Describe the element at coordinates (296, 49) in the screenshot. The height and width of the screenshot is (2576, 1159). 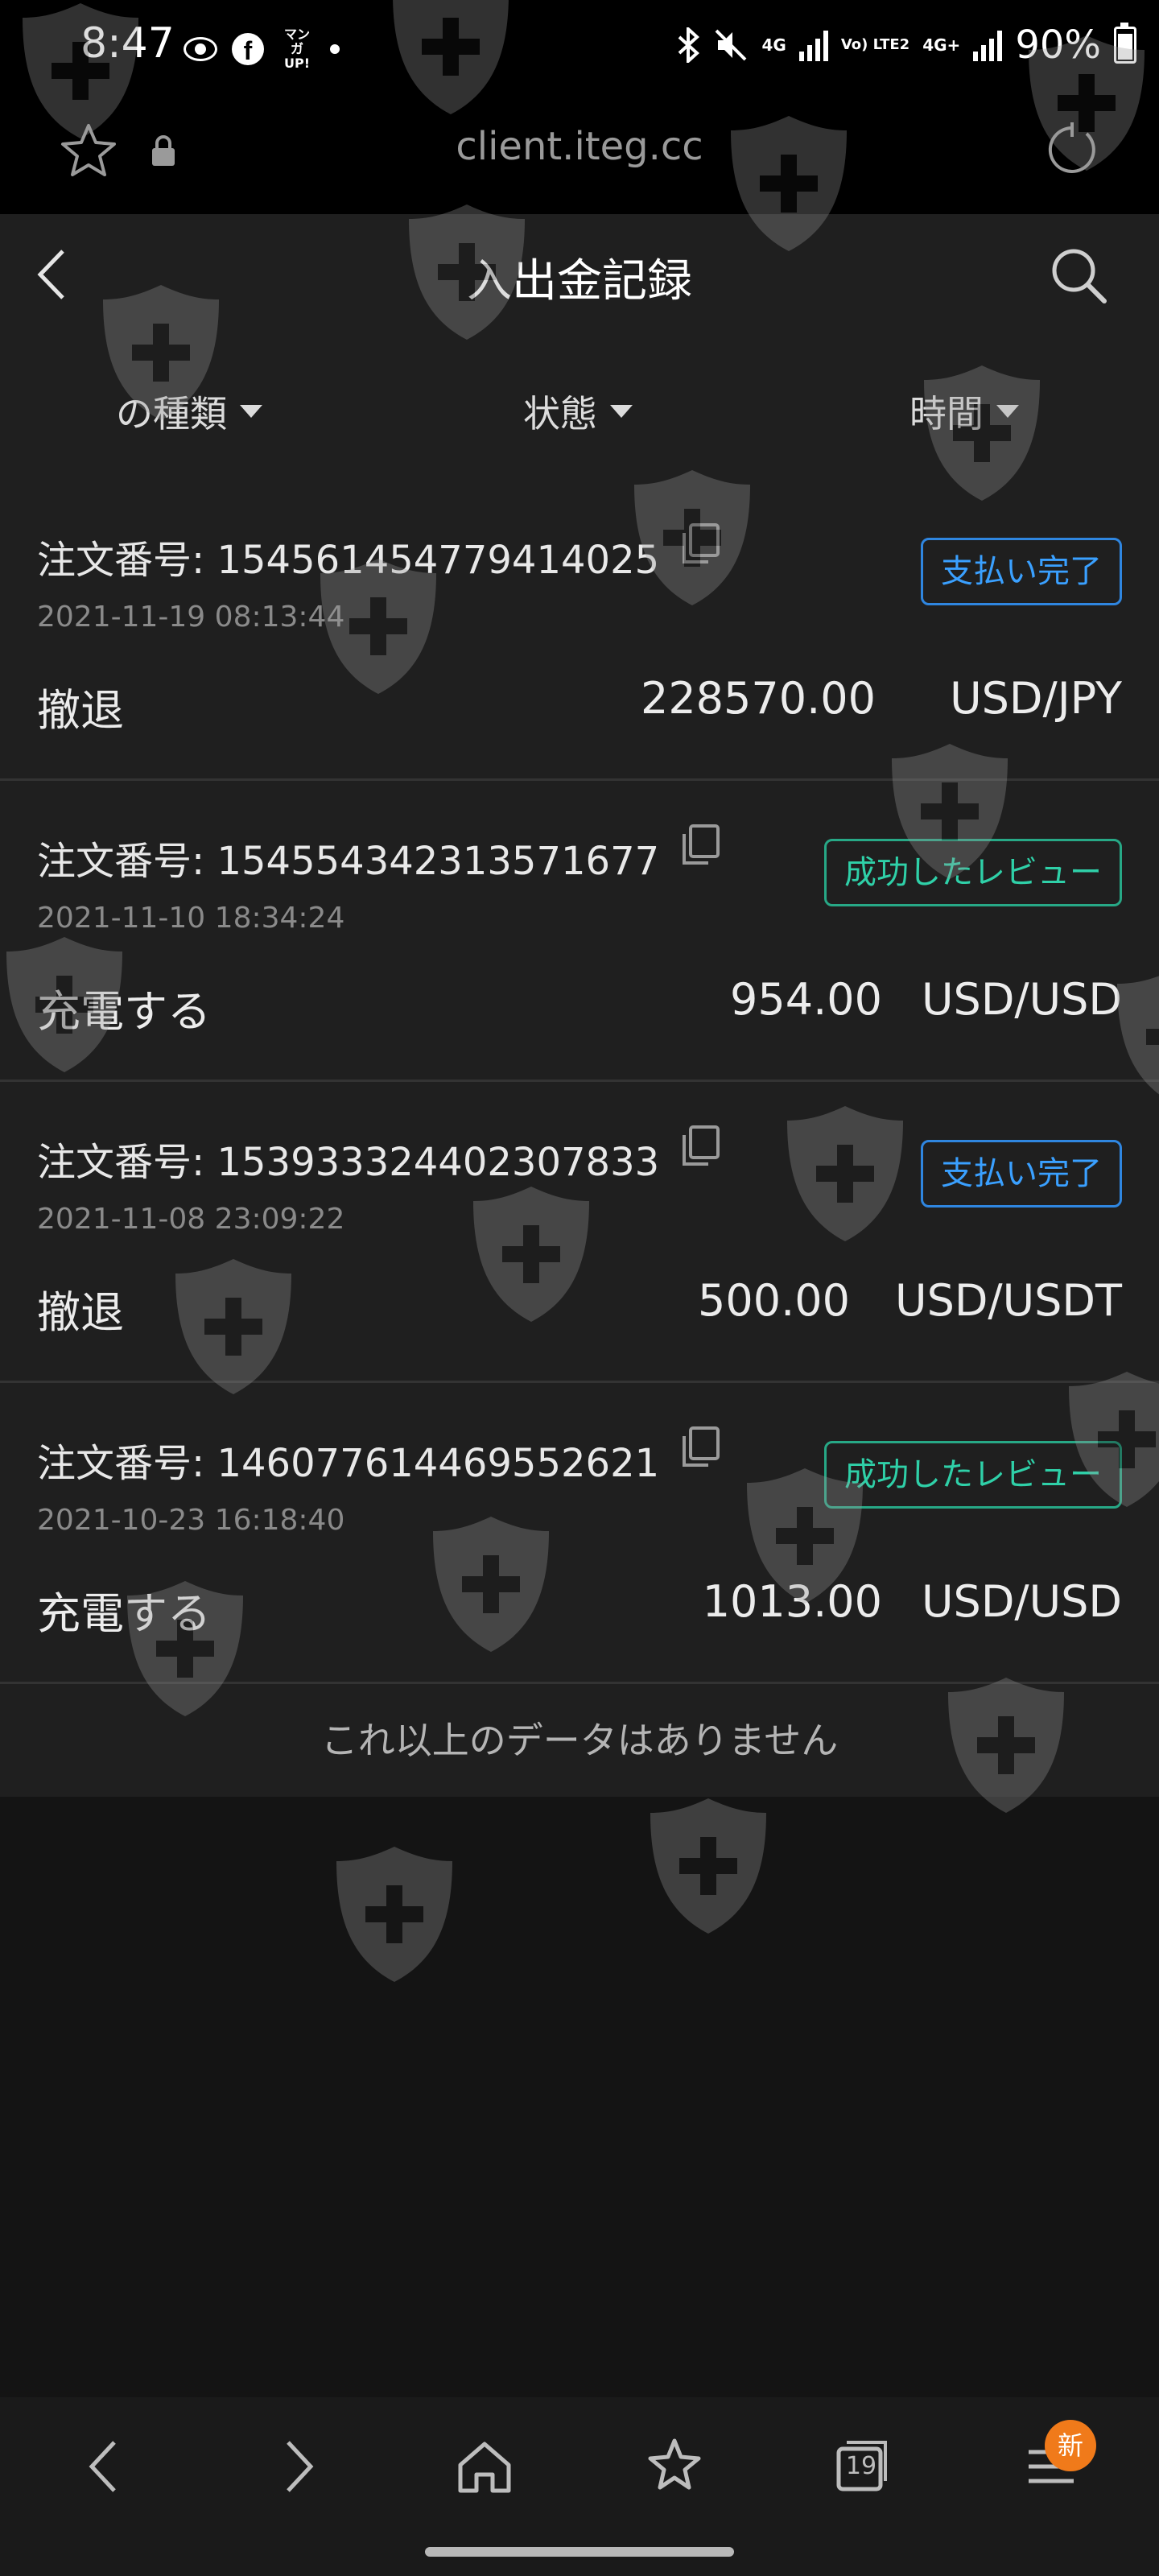
I see `manga-app-icon: マンガ UP!` at that location.